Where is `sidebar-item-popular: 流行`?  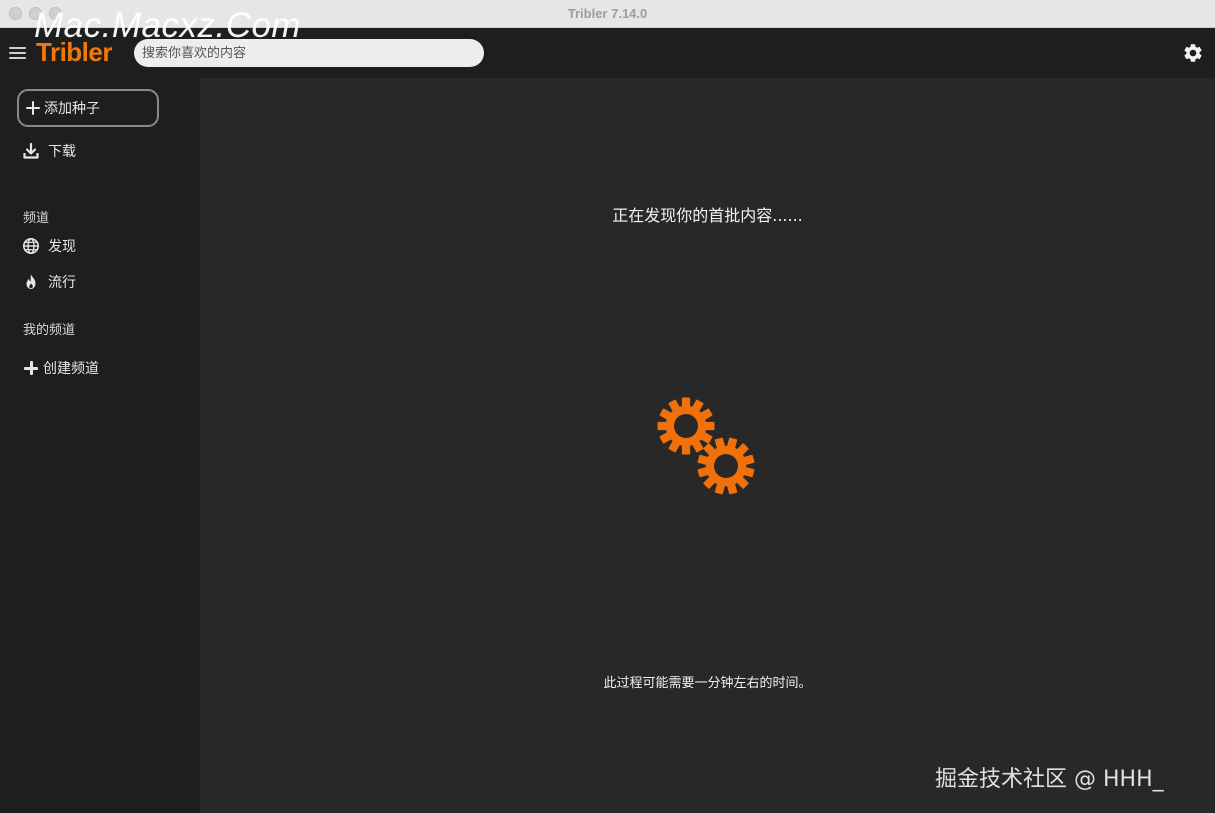 sidebar-item-popular: 流行 is located at coordinates (49, 282).